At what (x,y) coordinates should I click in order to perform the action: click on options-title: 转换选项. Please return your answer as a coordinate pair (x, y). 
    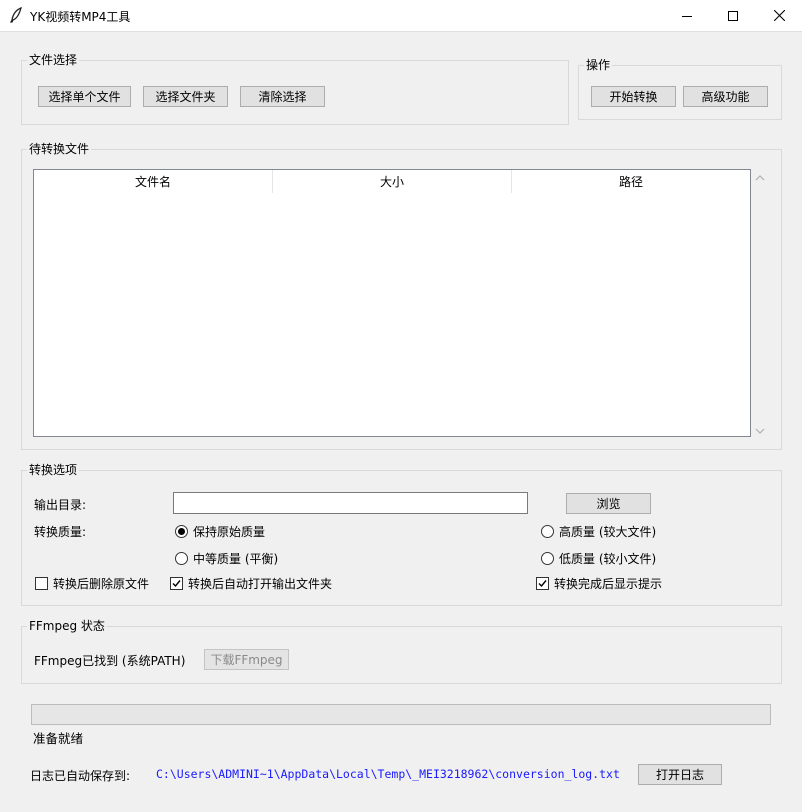
    Looking at the image, I should click on (53, 470).